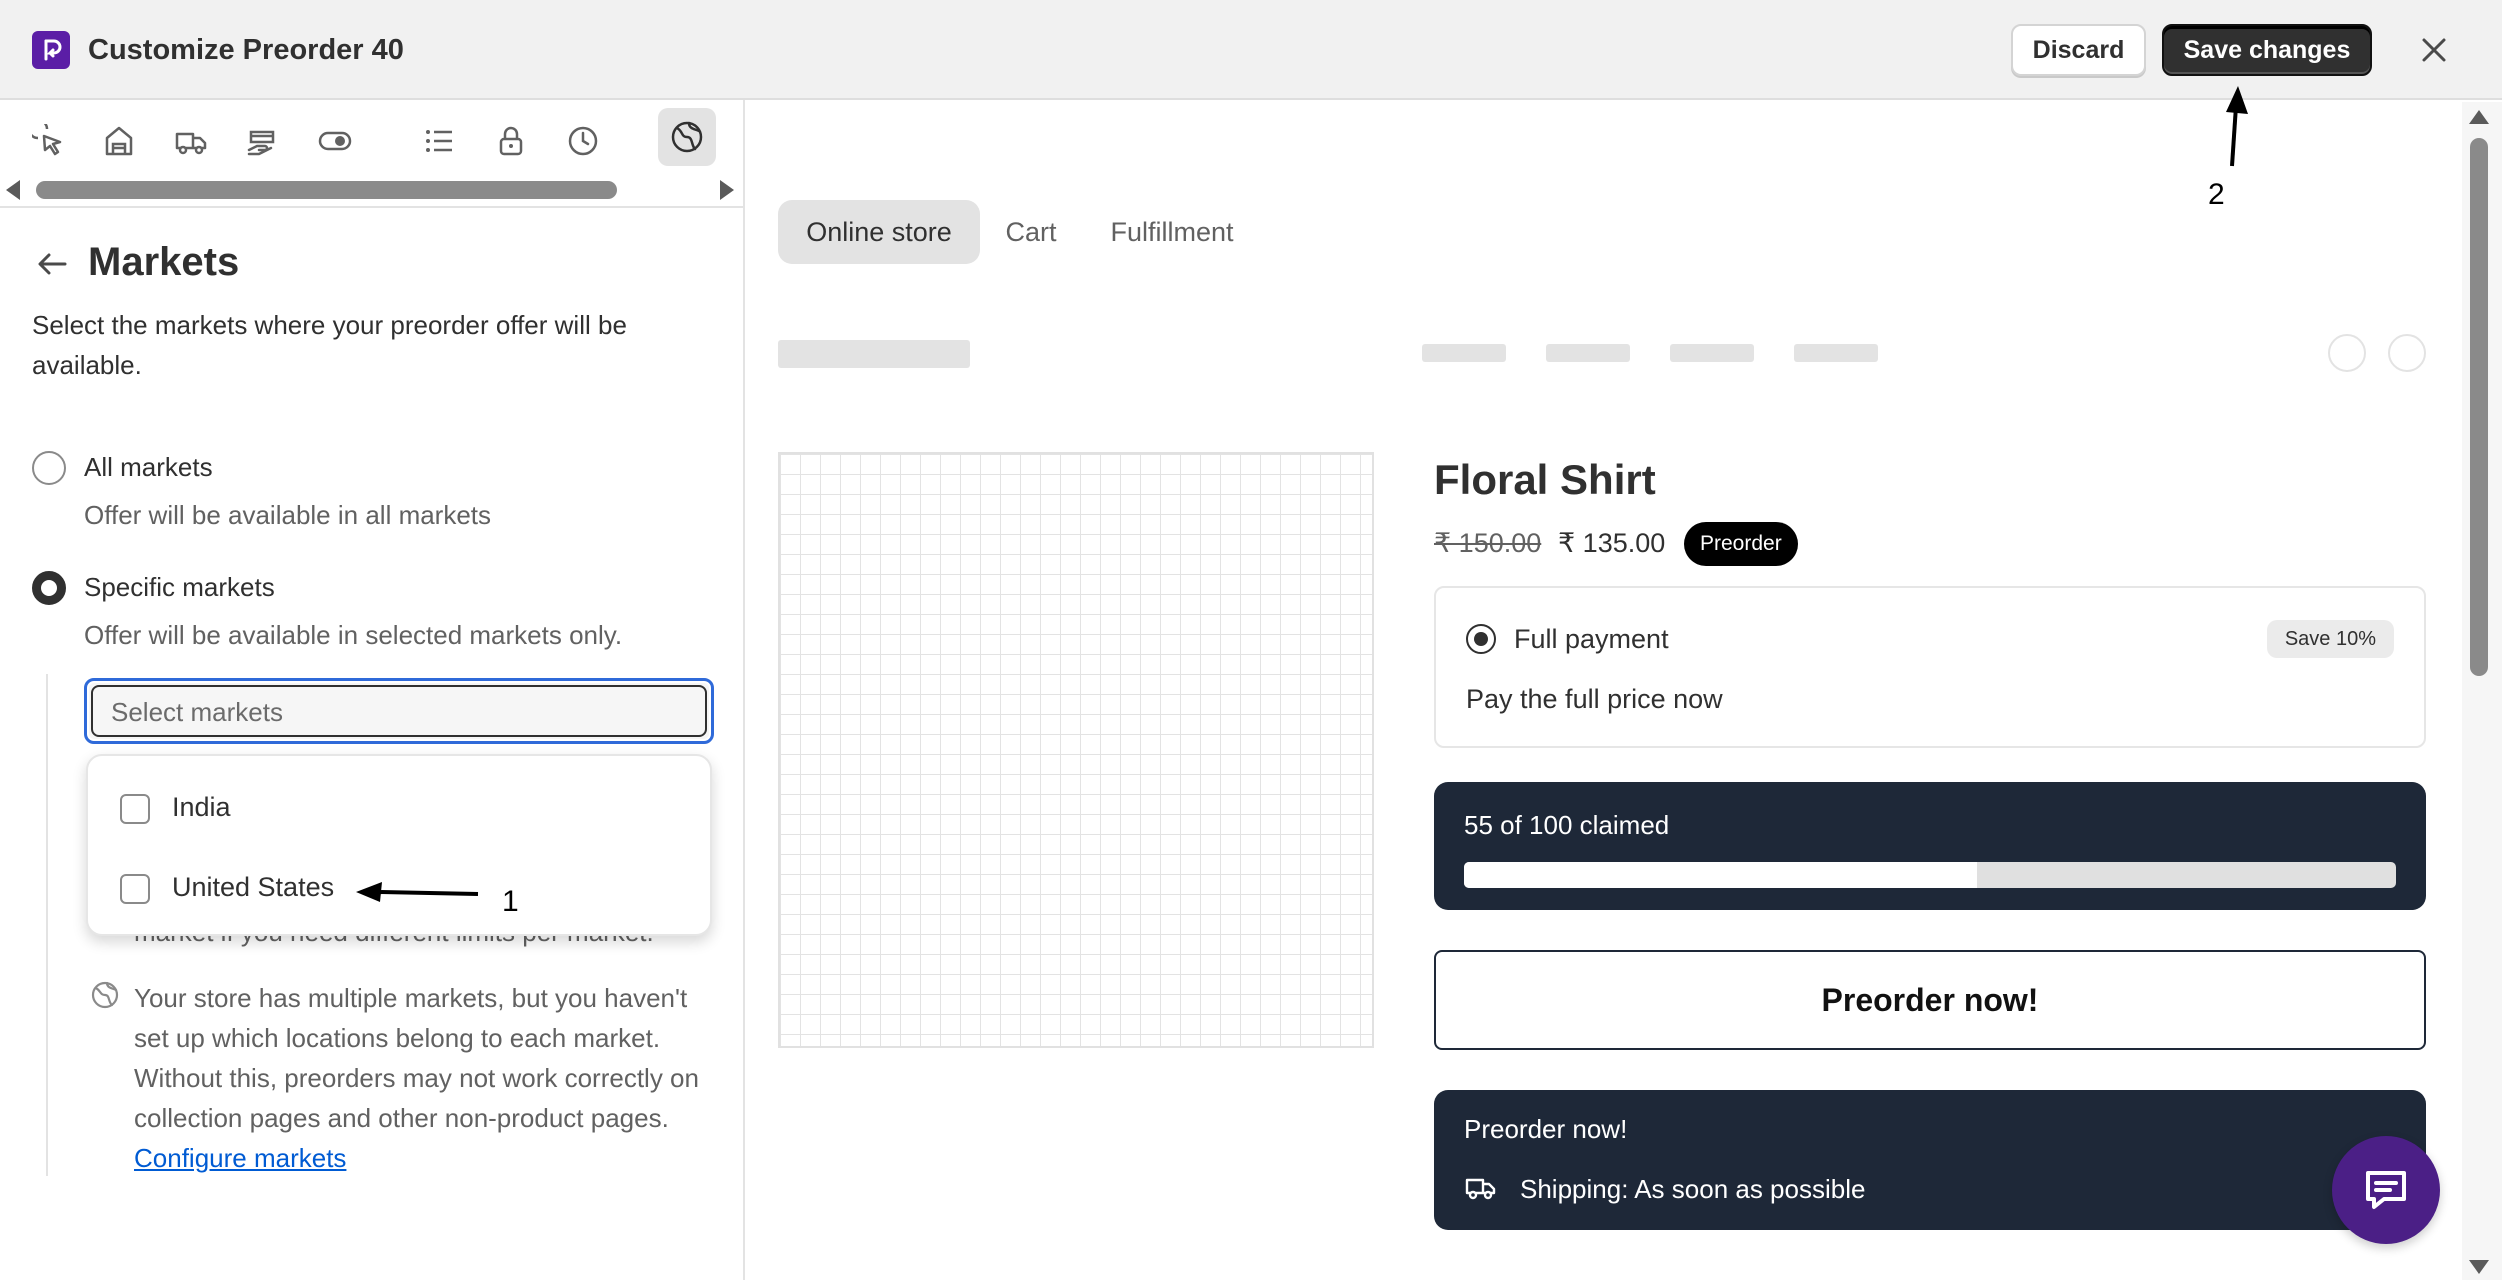 This screenshot has height=1280, width=2502. What do you see at coordinates (253, 887) in the screenshot?
I see `united-states-label: United States` at bounding box center [253, 887].